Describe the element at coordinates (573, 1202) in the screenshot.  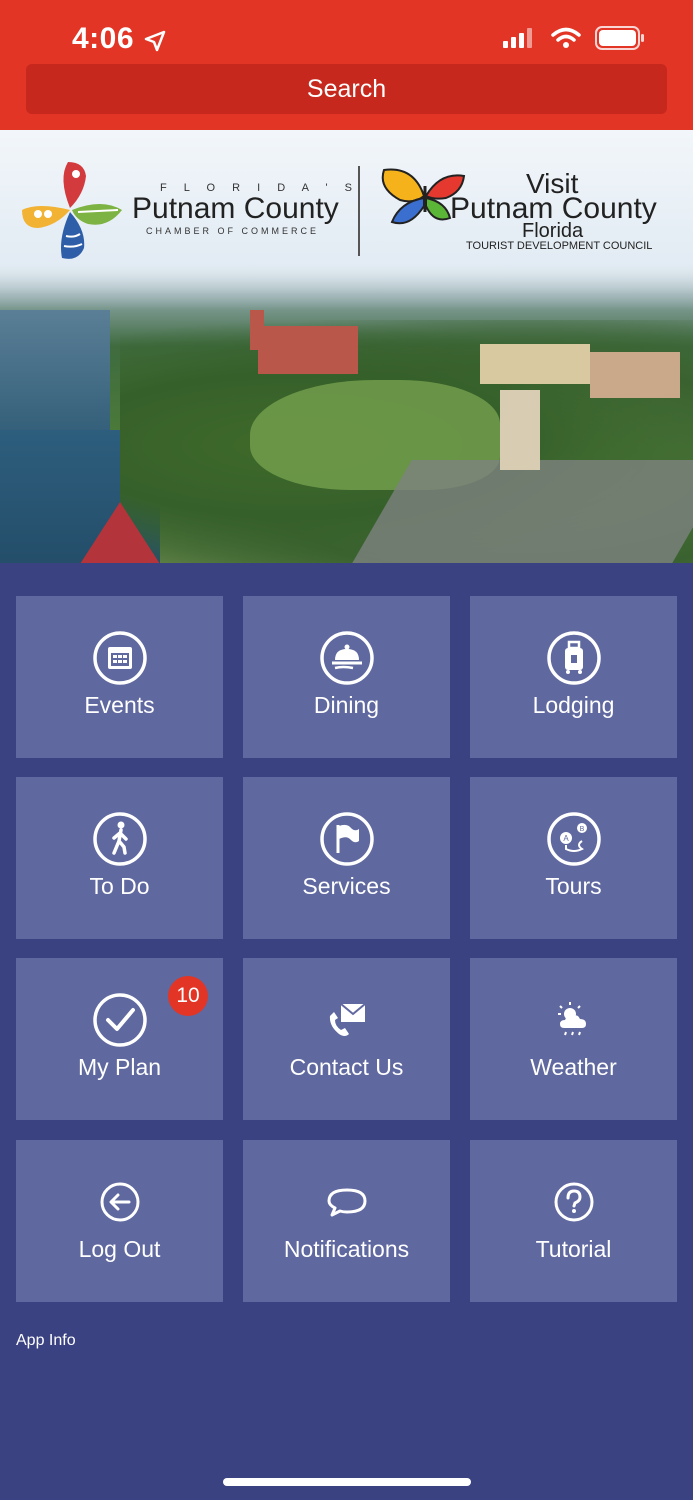
I see `question-icon` at that location.